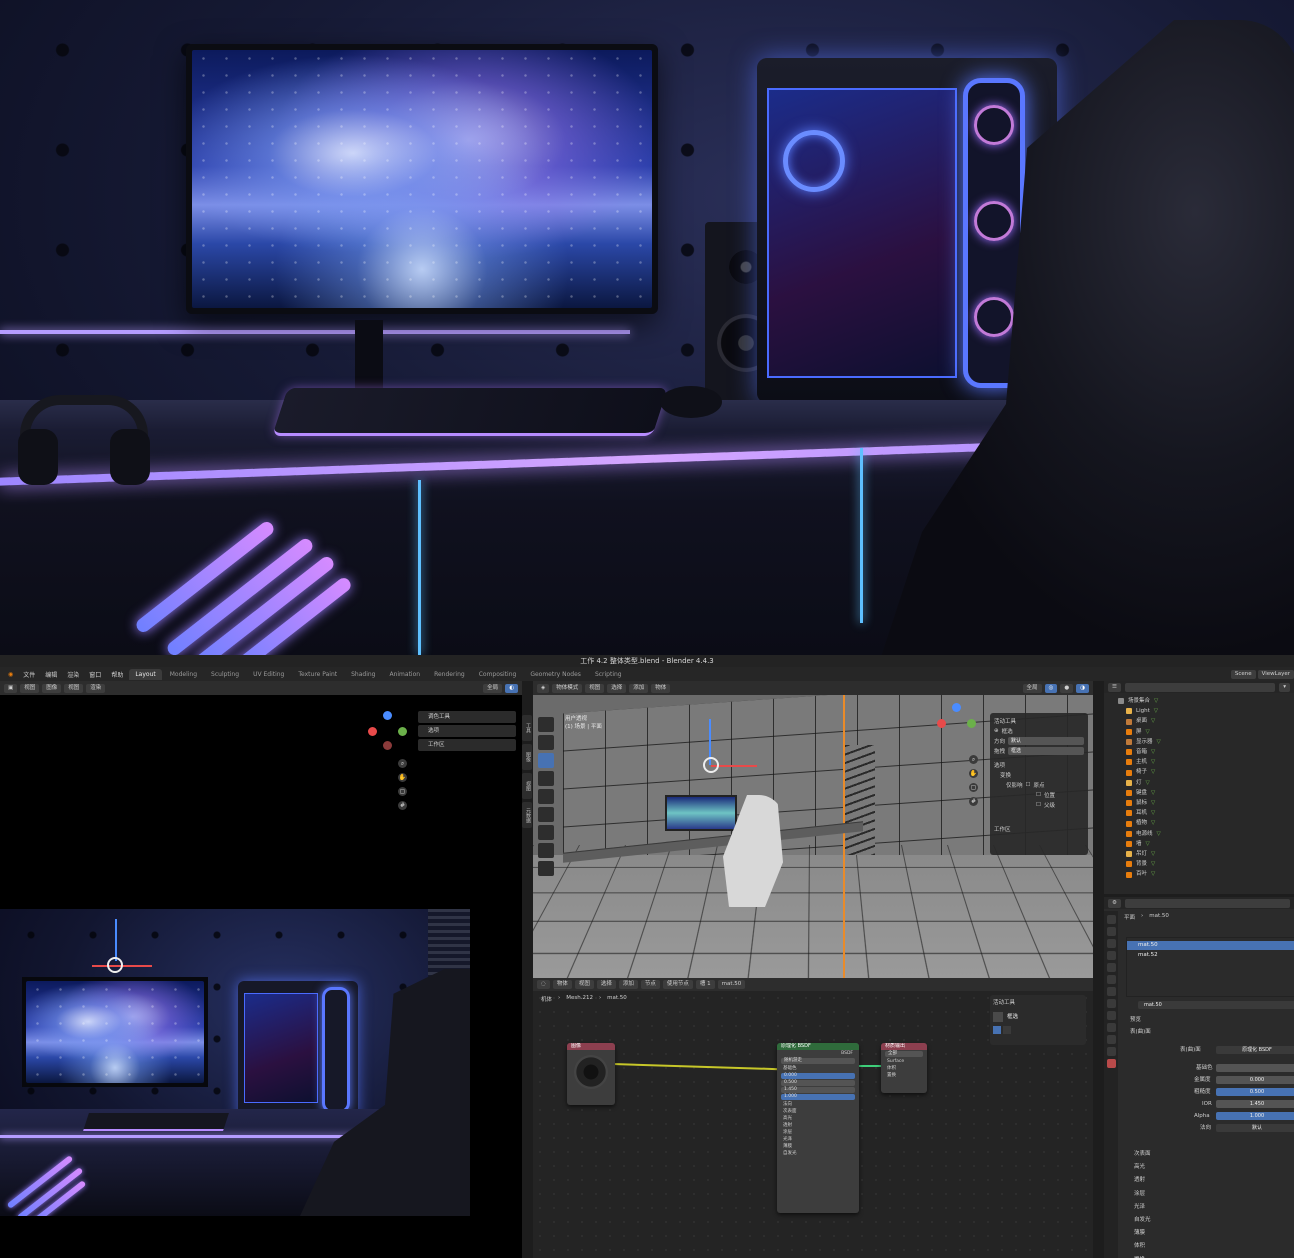  What do you see at coordinates (904, 1075) in the screenshot?
I see `node-input: 置换` at bounding box center [904, 1075].